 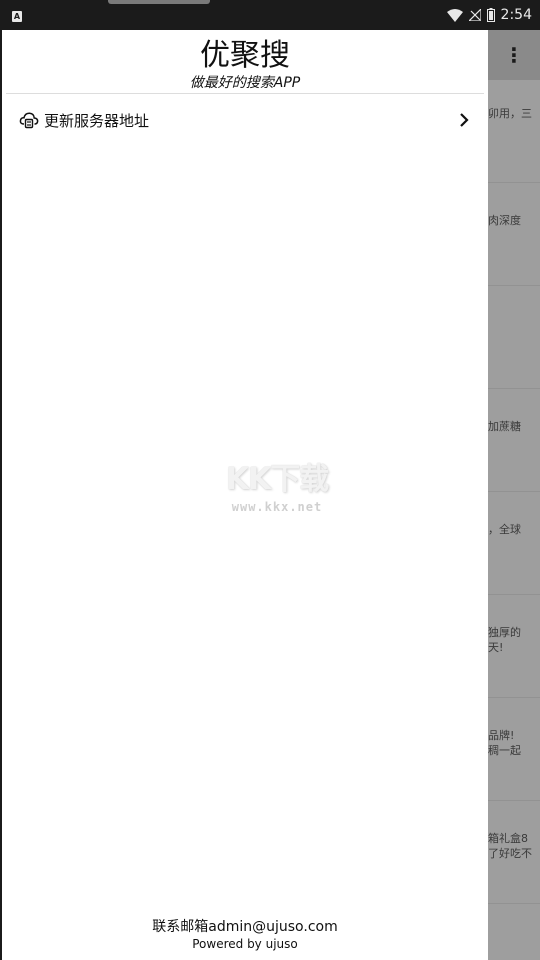 What do you see at coordinates (245, 120) in the screenshot?
I see `update-server-address-item: 更新服务器地址` at bounding box center [245, 120].